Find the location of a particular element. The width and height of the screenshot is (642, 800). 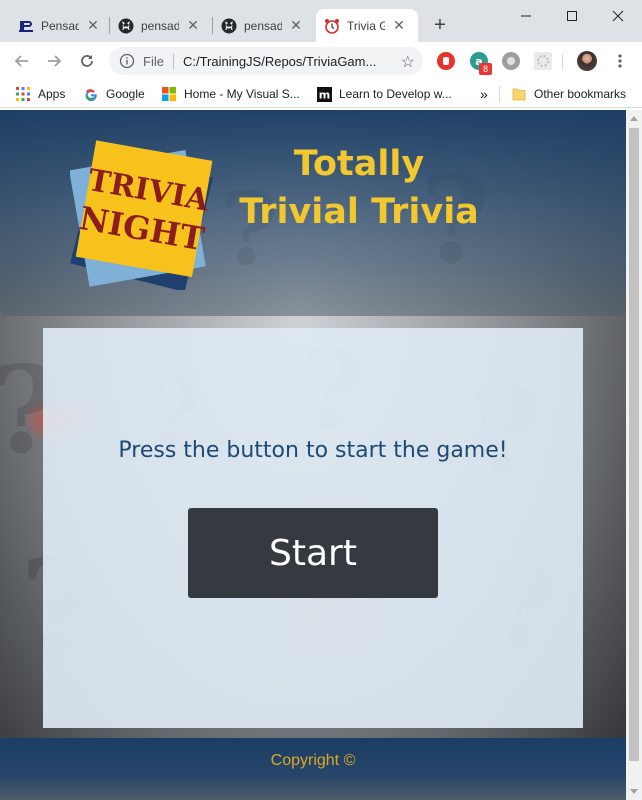

extension-puzzle-icon is located at coordinates (543, 61).